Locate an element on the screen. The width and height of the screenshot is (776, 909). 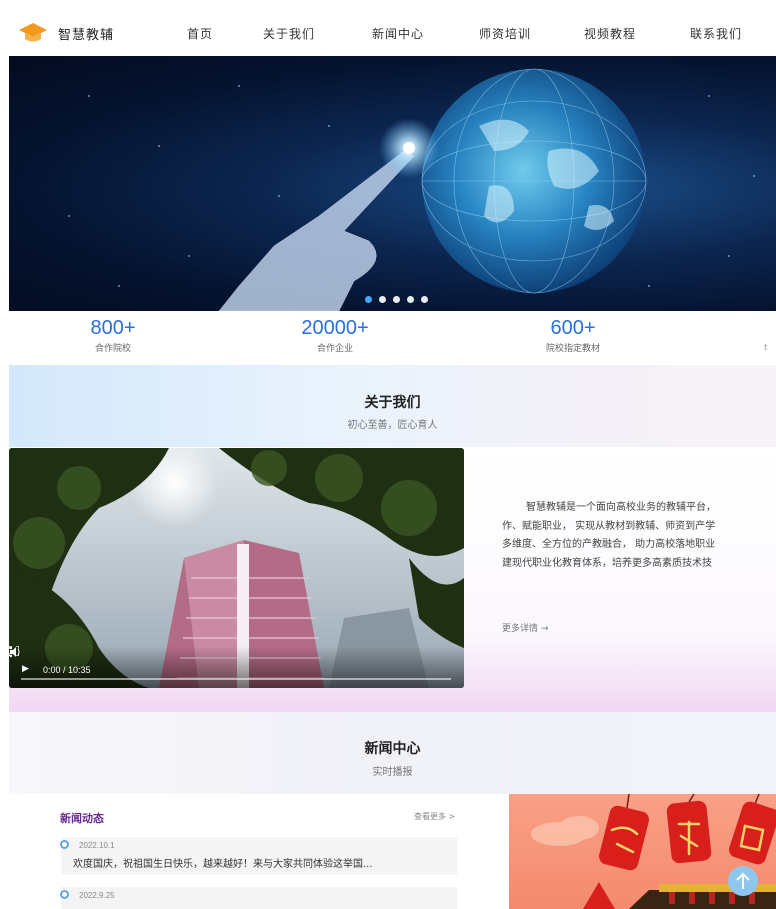
play-icon: ▶ is located at coordinates (25, 669).